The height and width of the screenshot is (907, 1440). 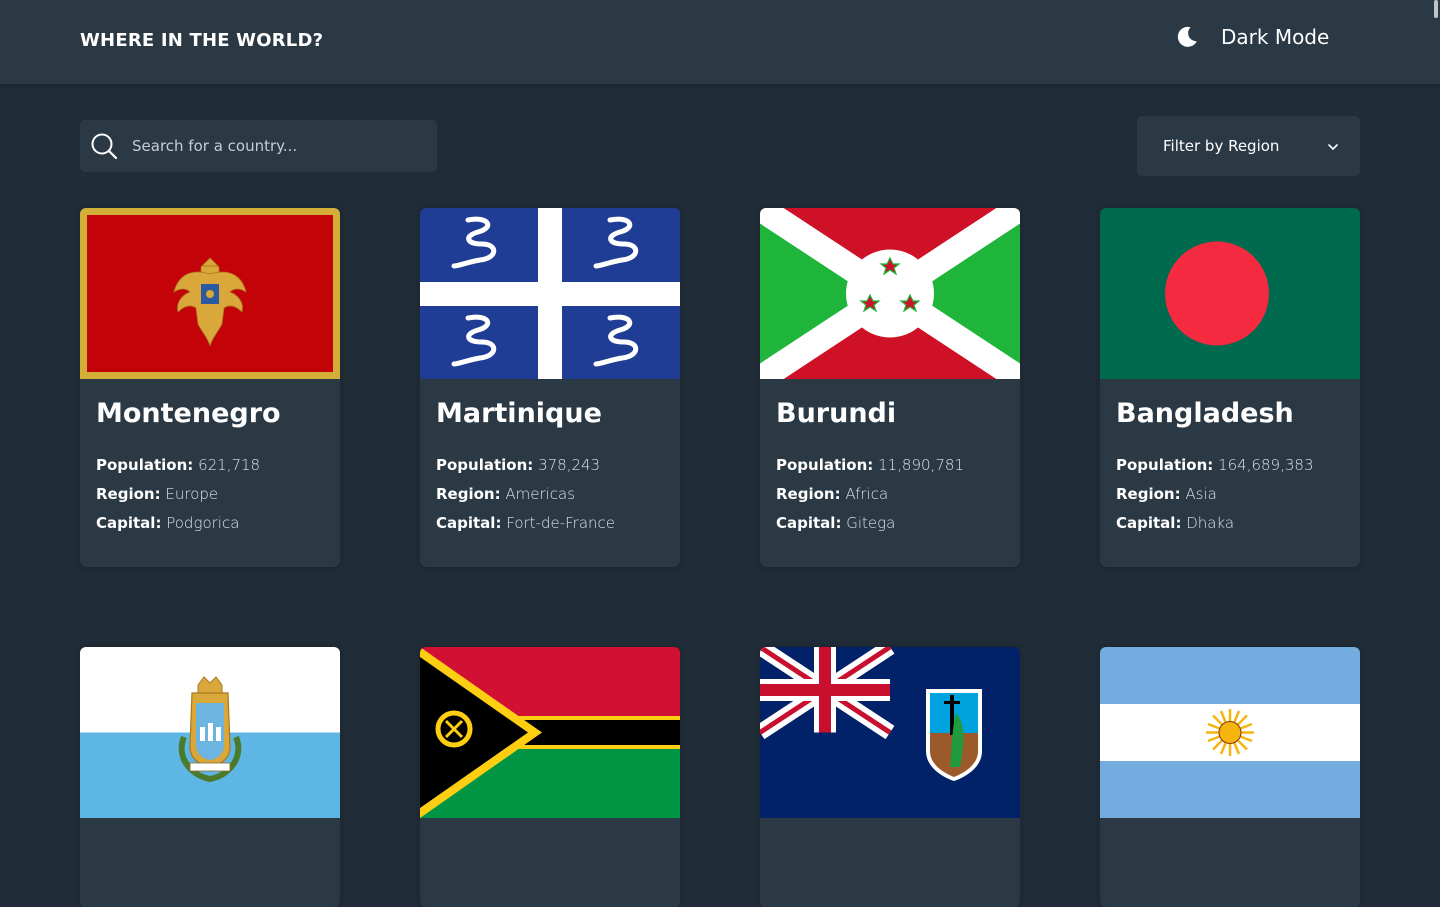 I want to click on population-line: Population: 11,890,781, so click(x=870, y=465).